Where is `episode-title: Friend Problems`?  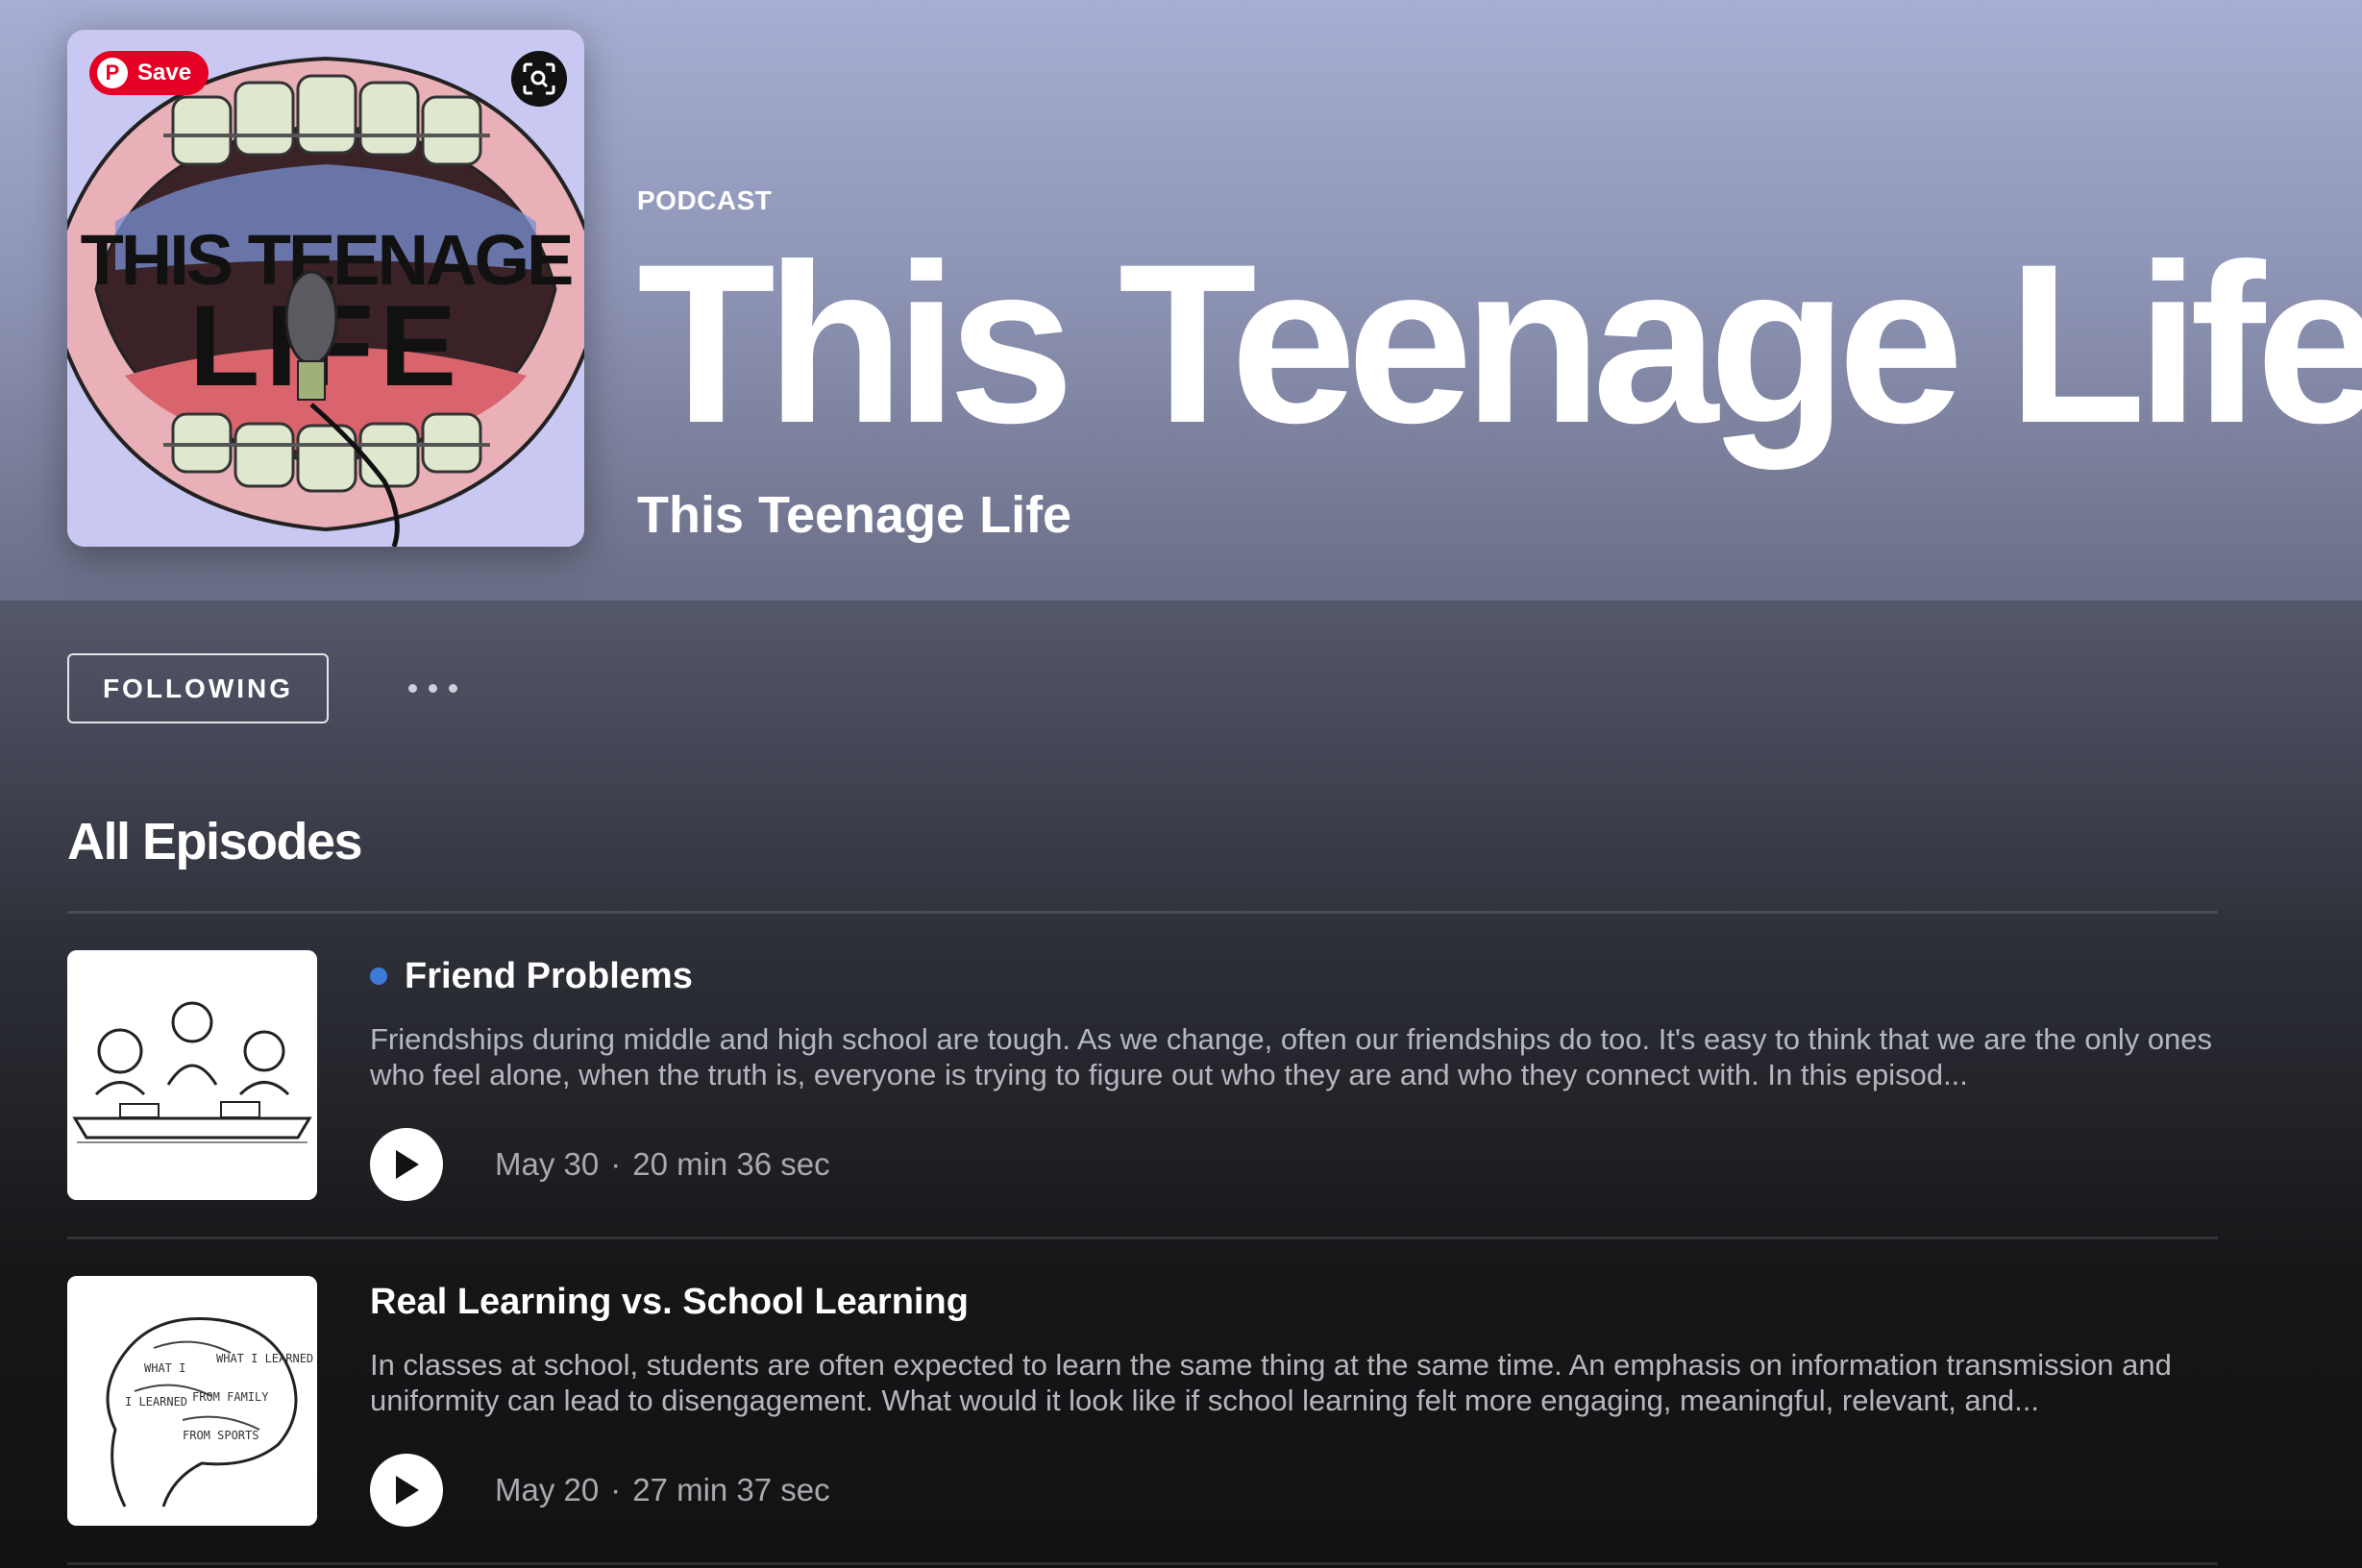
episode-title: Friend Problems is located at coordinates (531, 976).